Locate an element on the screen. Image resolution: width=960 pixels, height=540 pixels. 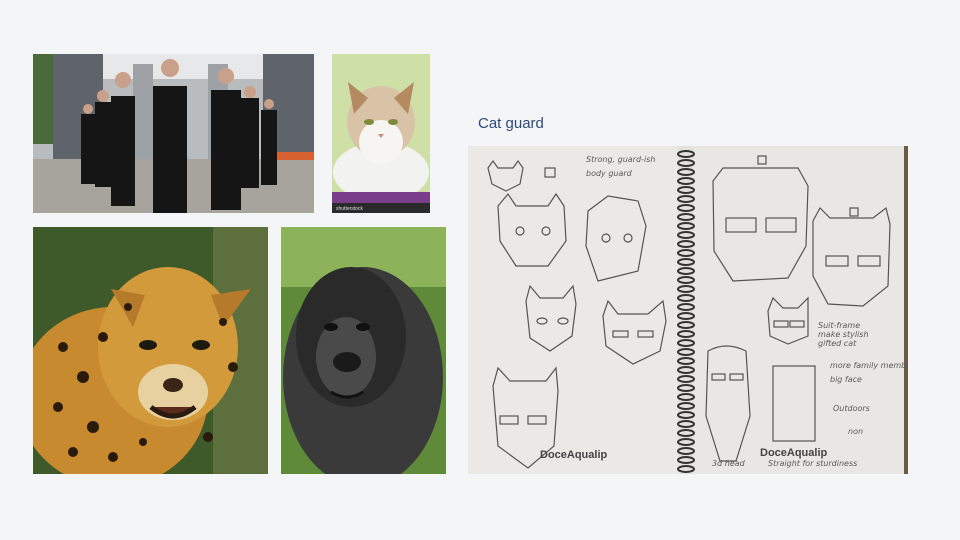
sketch-note-5: gifted cat is located at coordinates (837, 343).